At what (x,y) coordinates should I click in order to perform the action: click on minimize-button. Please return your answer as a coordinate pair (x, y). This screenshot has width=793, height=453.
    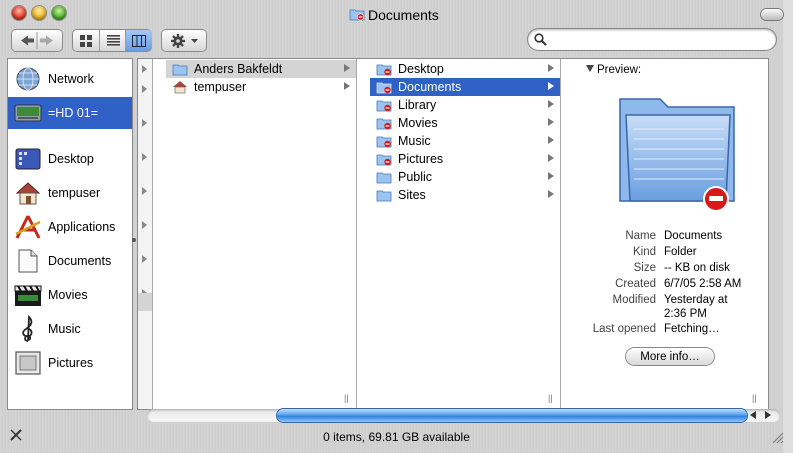
    Looking at the image, I should click on (39, 13).